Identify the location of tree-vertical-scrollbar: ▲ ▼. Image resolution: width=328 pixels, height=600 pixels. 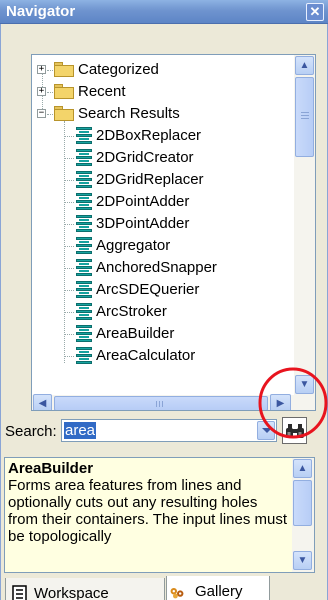
(304, 225).